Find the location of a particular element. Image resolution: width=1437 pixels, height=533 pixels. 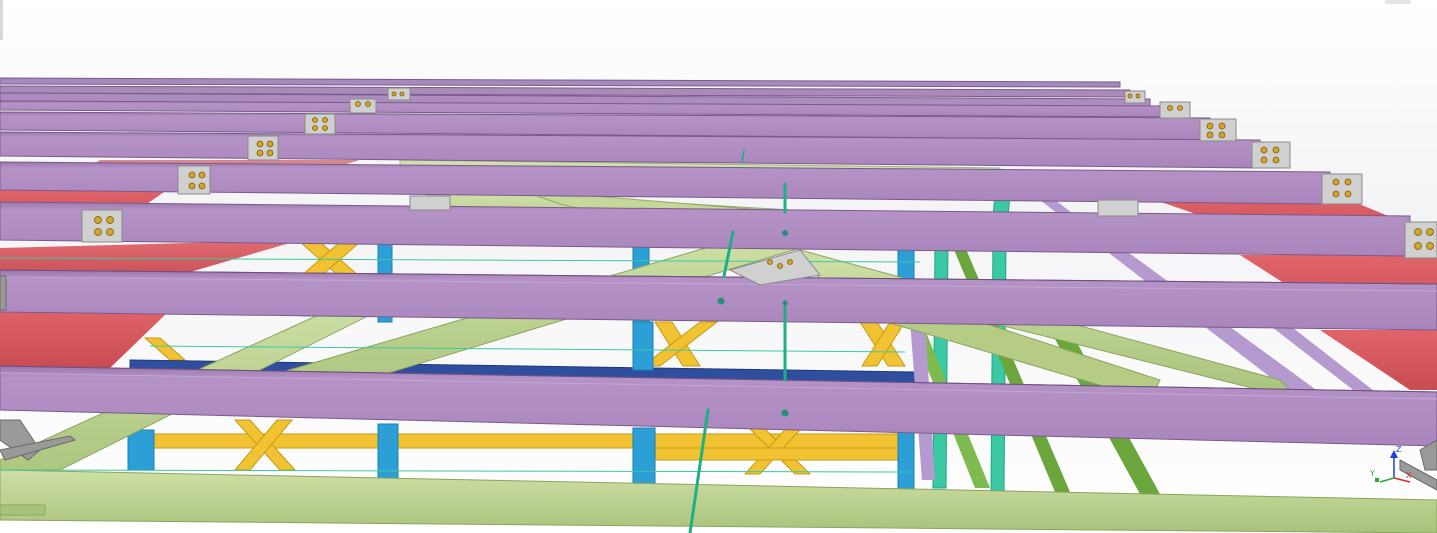

axis-triad-icon is located at coordinates (1393, 466).